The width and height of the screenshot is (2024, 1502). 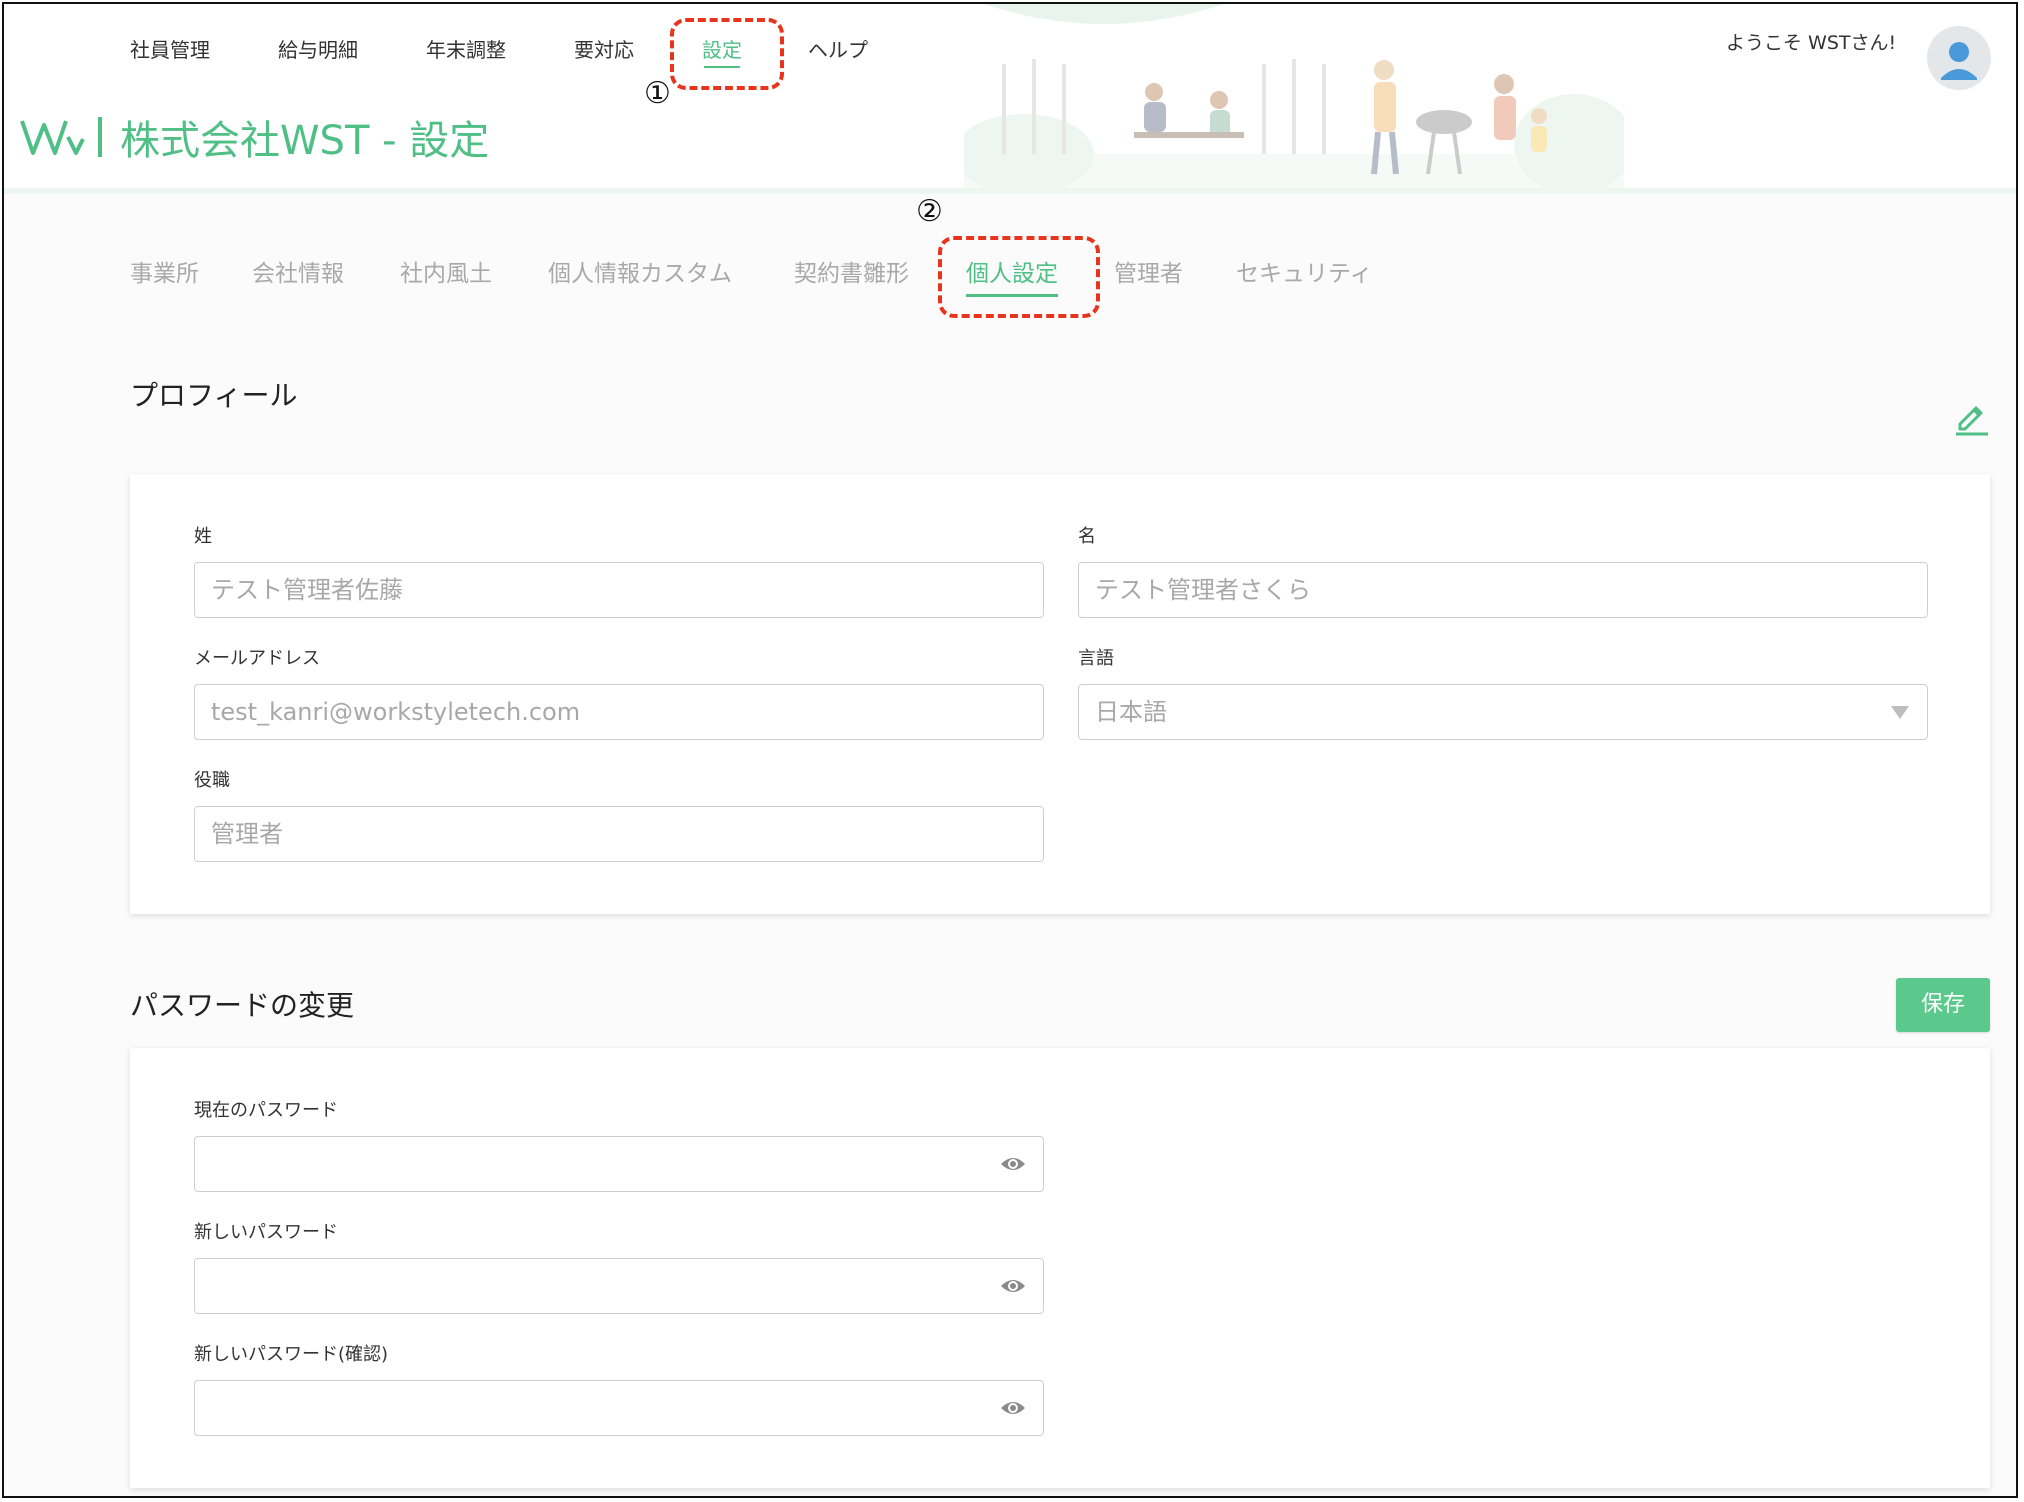 I want to click on tab-personal-settings: 個人設定, so click(x=1012, y=275).